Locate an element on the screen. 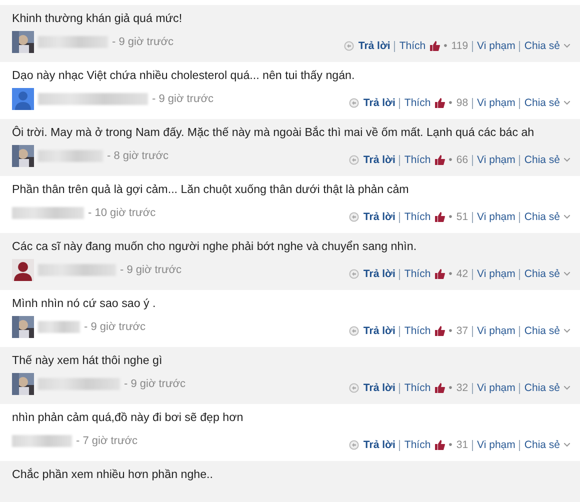 Image resolution: width=580 pixels, height=502 pixels. comment-text: Ôi trời. May mà ở trong Nam đấy. Mặc thế này mà ngoài Bắc thì mai về ốm mất. Lạnh quá các bác ah is located at coordinates (273, 133).